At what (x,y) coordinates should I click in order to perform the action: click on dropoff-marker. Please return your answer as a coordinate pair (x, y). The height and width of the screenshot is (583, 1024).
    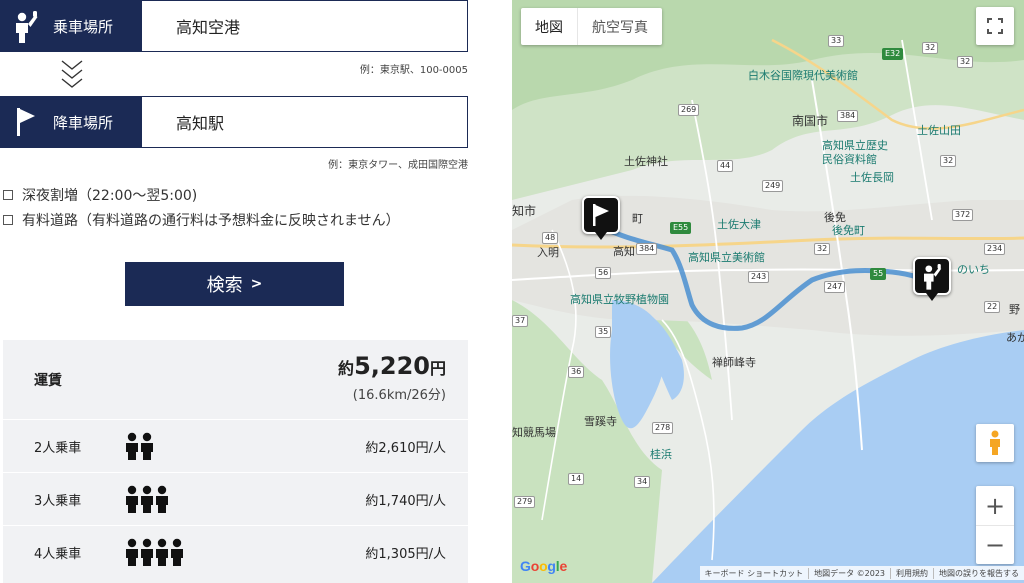
    Looking at the image, I should click on (601, 218).